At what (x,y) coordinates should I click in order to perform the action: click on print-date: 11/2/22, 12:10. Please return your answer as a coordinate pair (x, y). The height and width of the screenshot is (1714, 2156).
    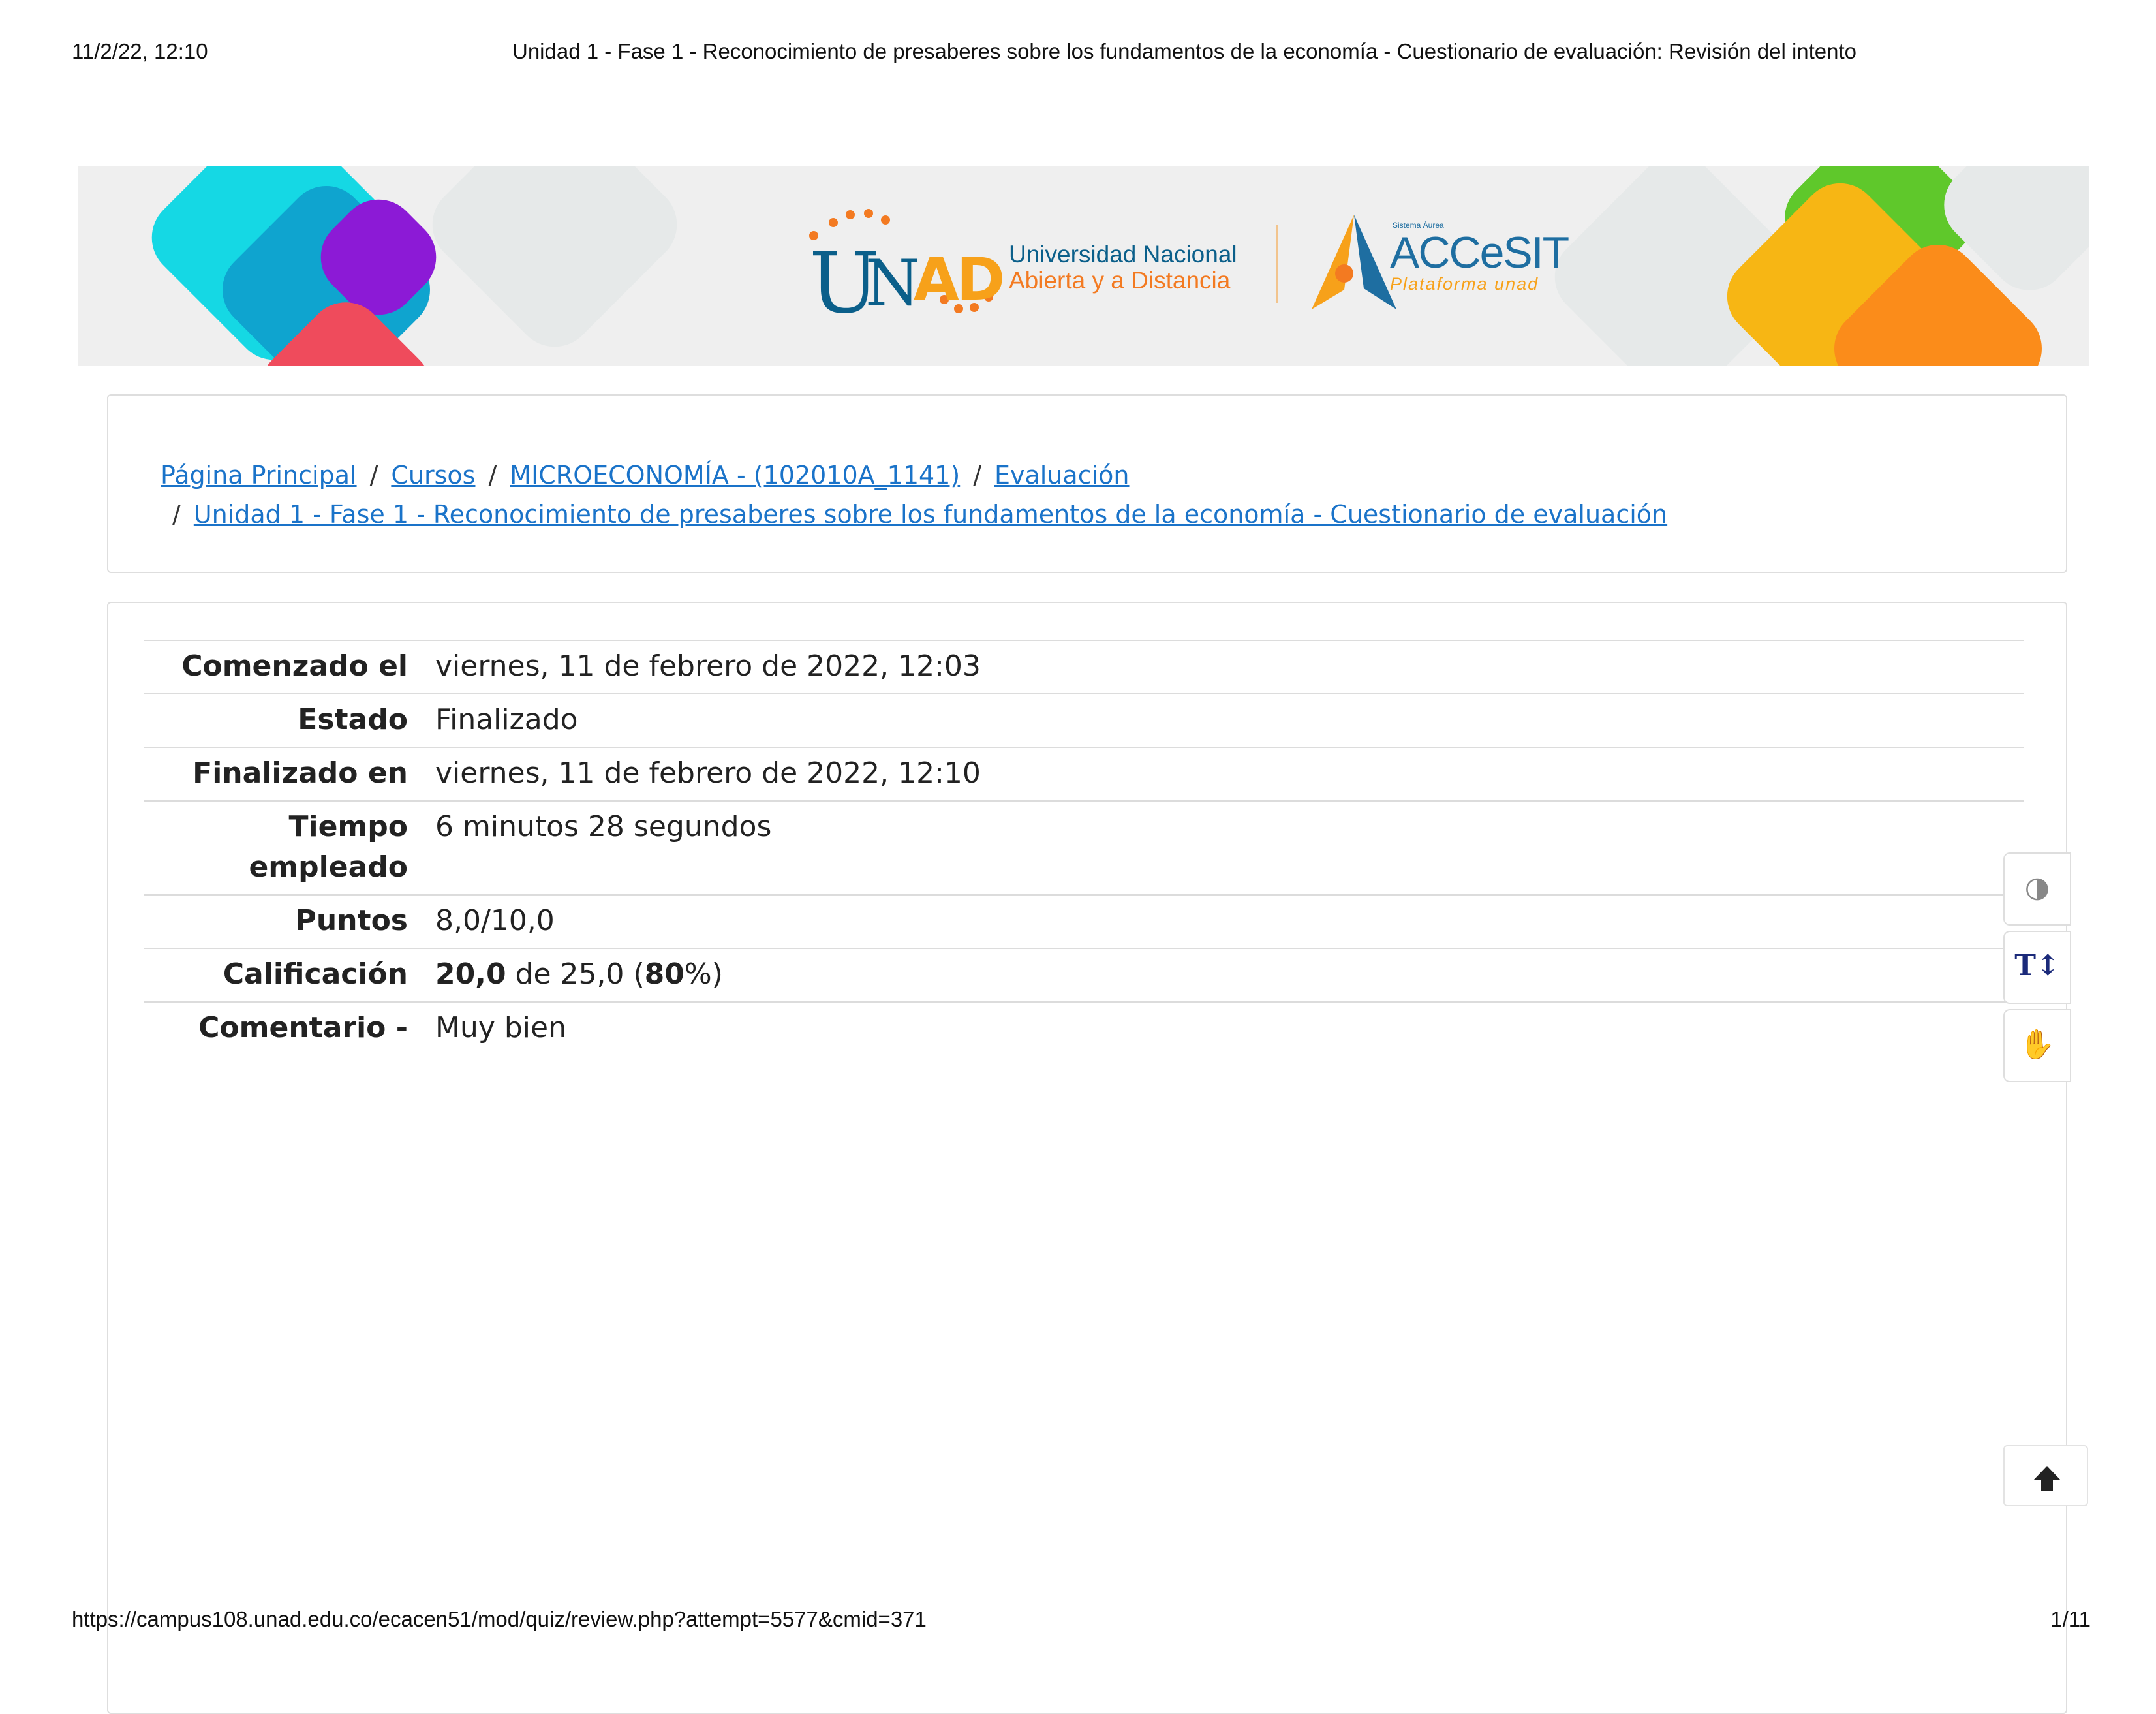
    Looking at the image, I should click on (140, 51).